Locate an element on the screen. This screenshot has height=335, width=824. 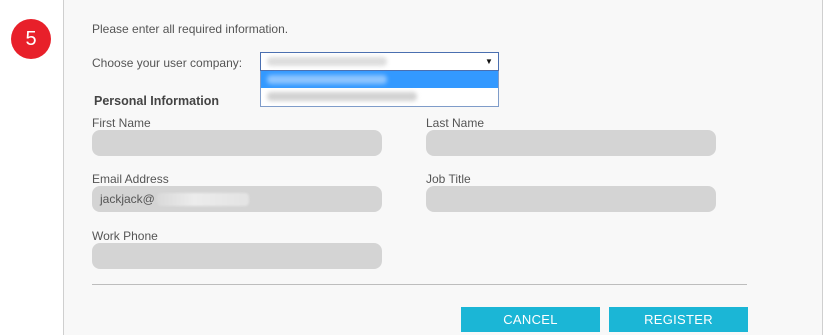
instructions-text: Please enter all required information. is located at coordinates (190, 29).